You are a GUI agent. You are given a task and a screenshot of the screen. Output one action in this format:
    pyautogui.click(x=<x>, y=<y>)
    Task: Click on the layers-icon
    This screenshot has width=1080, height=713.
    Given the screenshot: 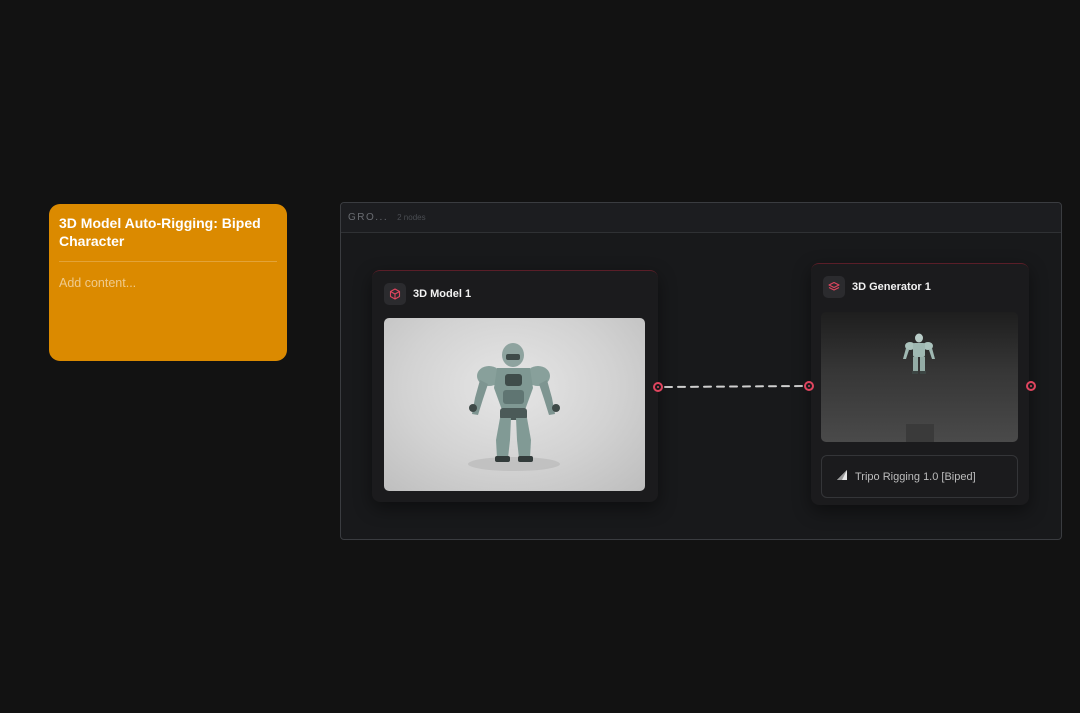 What is the action you would take?
    pyautogui.click(x=834, y=287)
    